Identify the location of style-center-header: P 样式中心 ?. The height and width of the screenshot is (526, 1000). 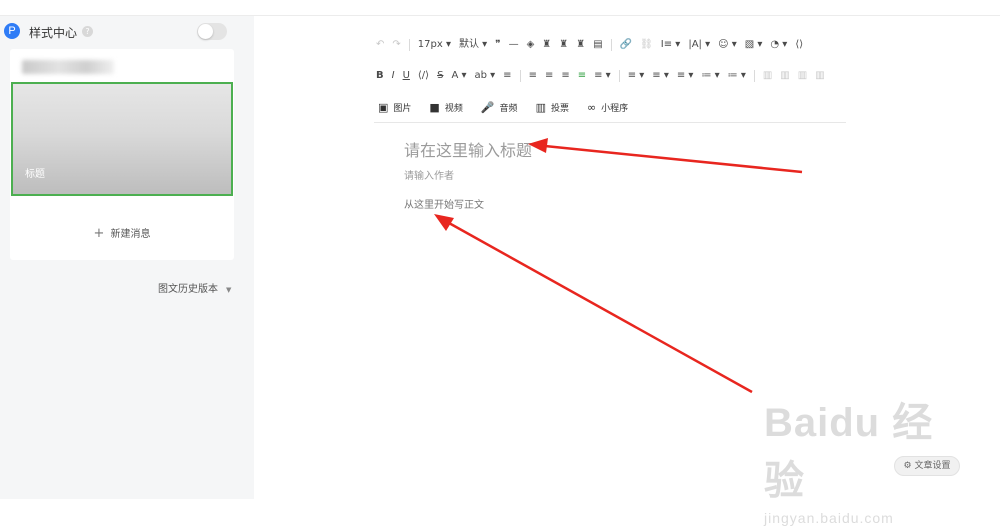
(127, 32).